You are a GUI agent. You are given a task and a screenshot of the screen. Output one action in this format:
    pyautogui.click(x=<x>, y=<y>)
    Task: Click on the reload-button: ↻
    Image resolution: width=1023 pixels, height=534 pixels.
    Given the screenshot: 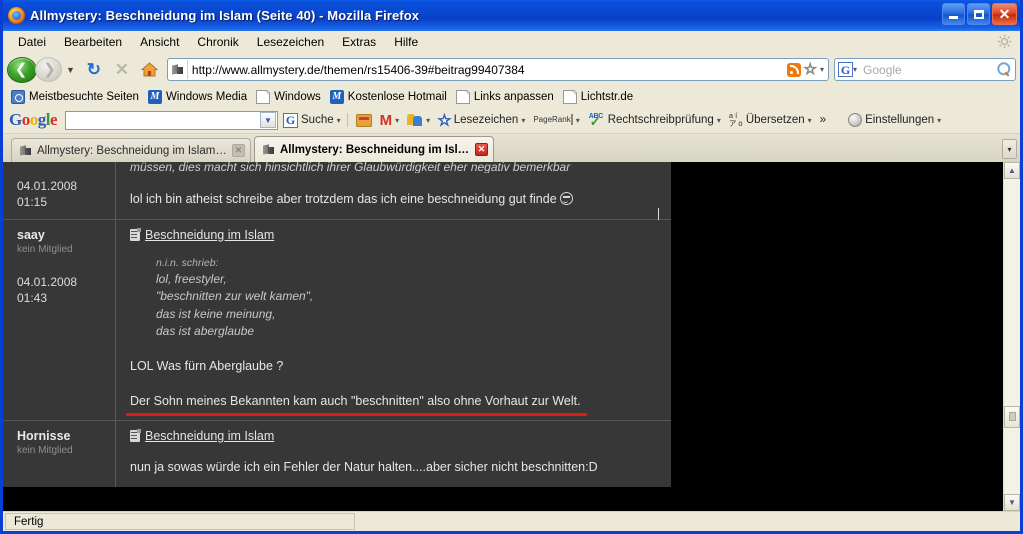 What is the action you would take?
    pyautogui.click(x=94, y=70)
    